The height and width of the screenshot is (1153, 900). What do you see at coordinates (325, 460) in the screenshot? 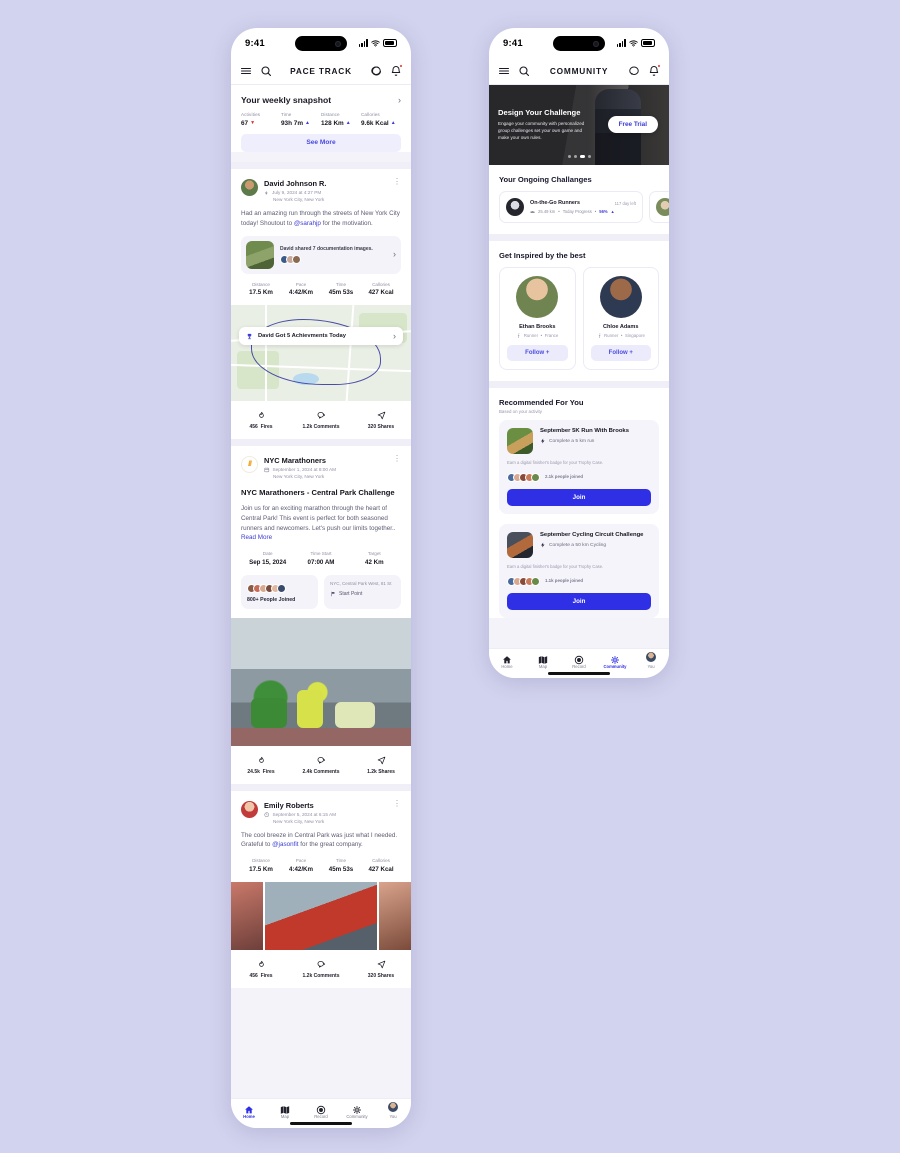
I see `post-author: NYC Marathoners` at bounding box center [325, 460].